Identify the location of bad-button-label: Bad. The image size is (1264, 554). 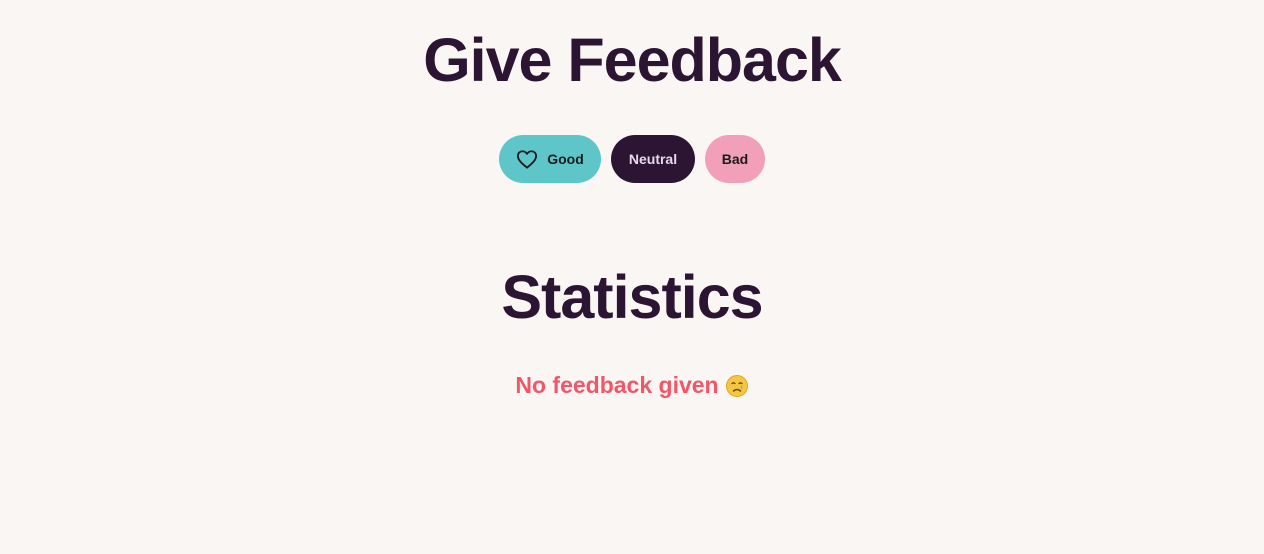
(735, 159).